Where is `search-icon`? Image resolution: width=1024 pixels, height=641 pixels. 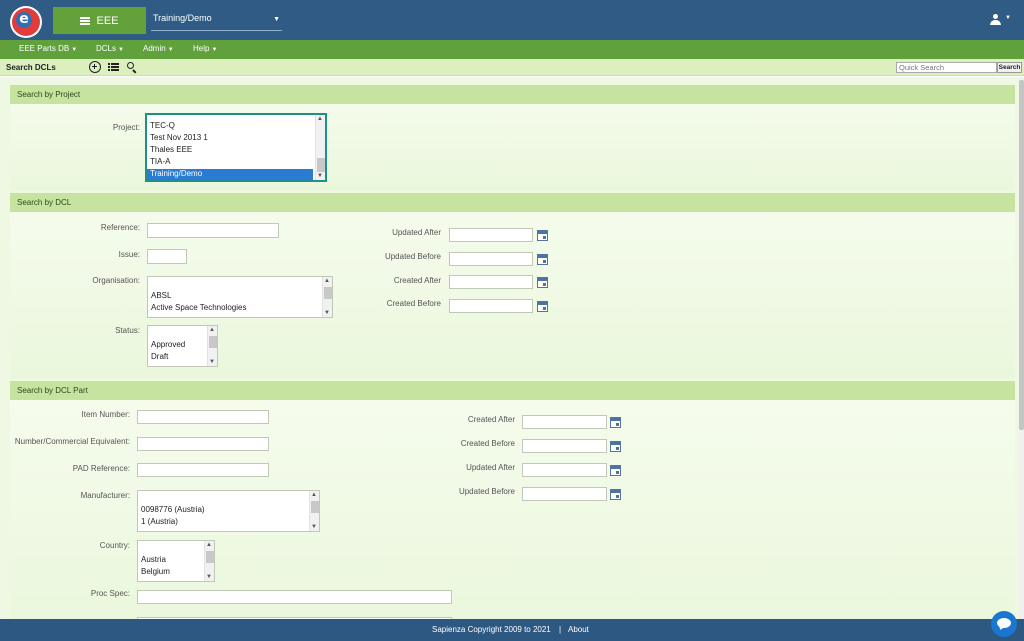
search-icon is located at coordinates (132, 67).